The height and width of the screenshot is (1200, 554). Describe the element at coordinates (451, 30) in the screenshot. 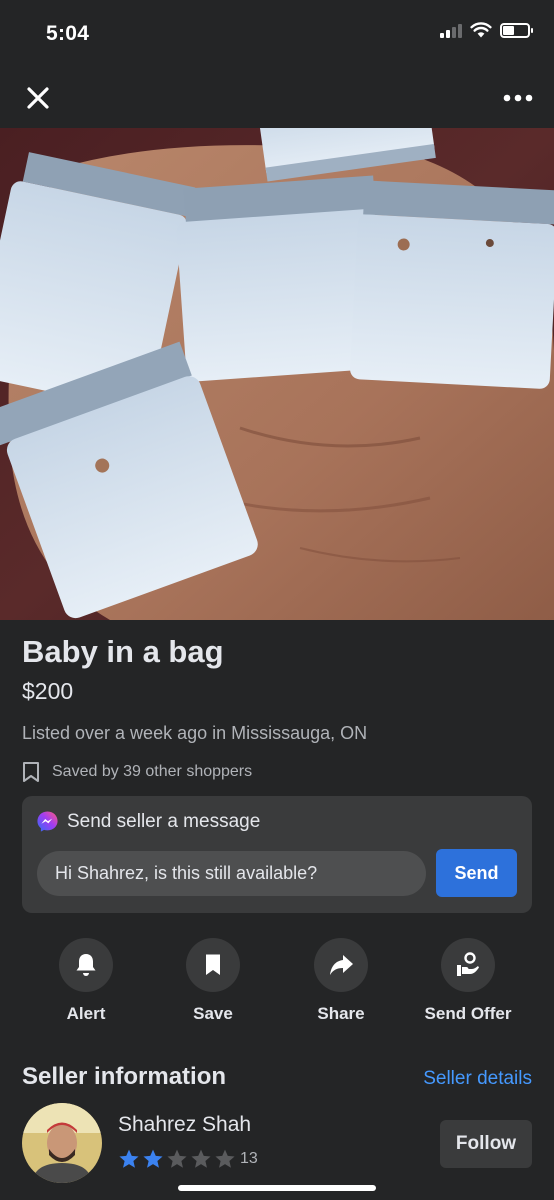

I see `cellular-signal-icon` at that location.